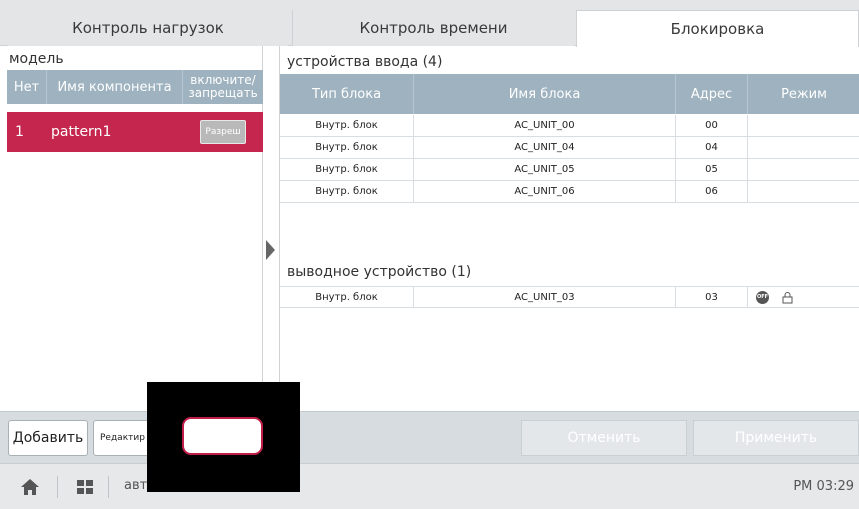  Describe the element at coordinates (776, 438) in the screenshot. I see `apply-button: Применить` at that location.